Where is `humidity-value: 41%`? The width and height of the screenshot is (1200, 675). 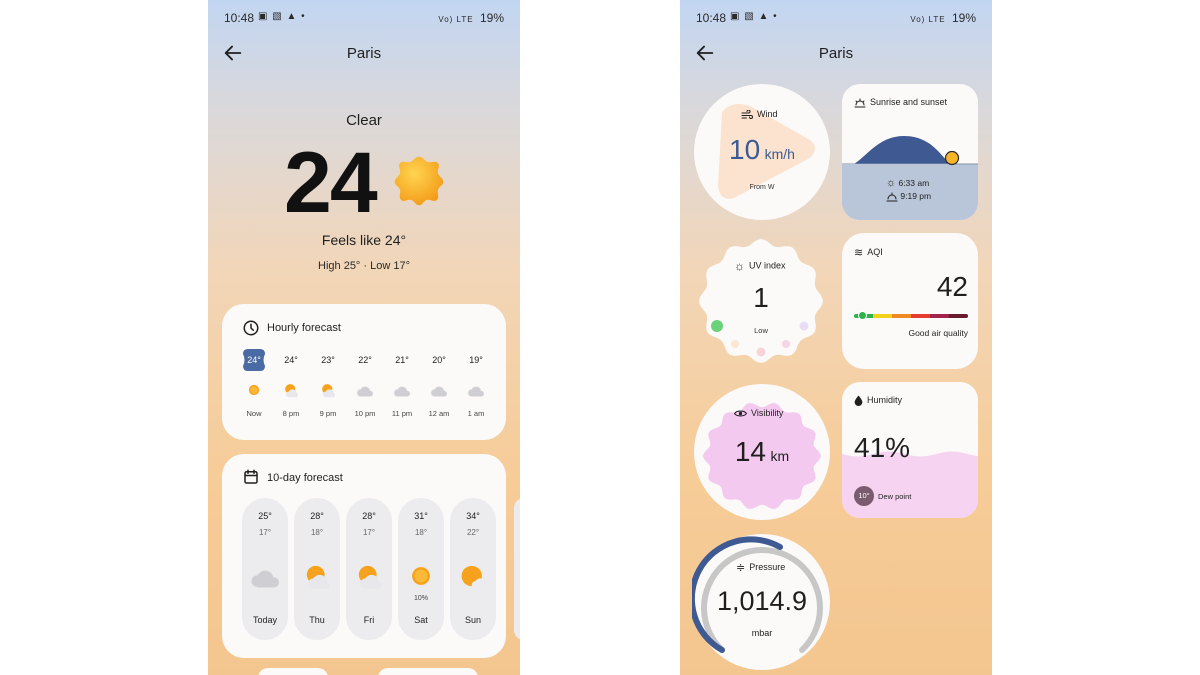 humidity-value: 41% is located at coordinates (882, 447).